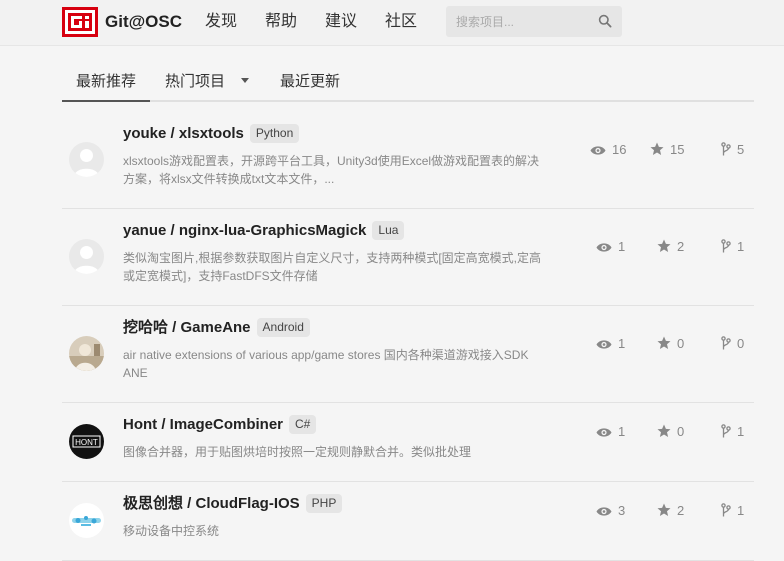 Image resolution: width=784 pixels, height=561 pixels. Describe the element at coordinates (106, 87) in the screenshot. I see `tab-latest-recommended: 最新推荐` at that location.